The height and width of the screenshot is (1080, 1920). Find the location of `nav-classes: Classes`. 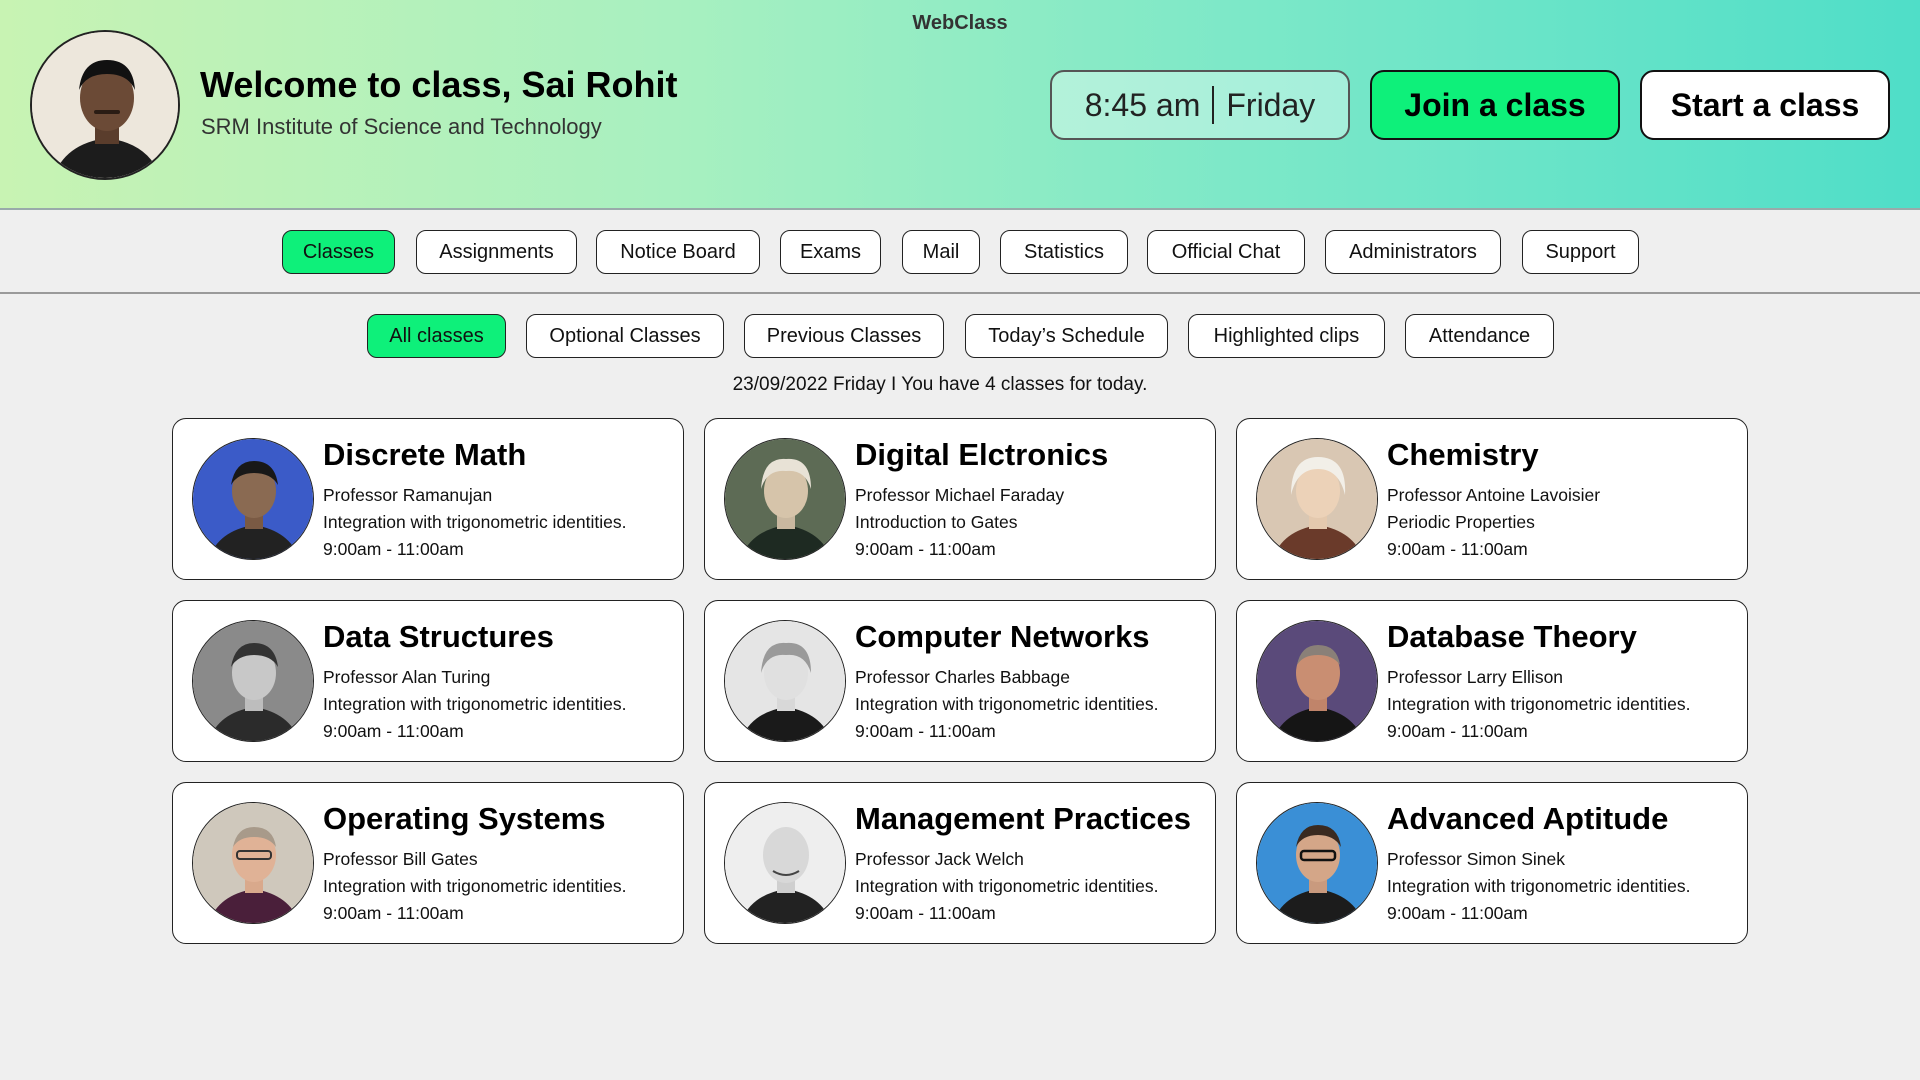

nav-classes: Classes is located at coordinates (338, 252).